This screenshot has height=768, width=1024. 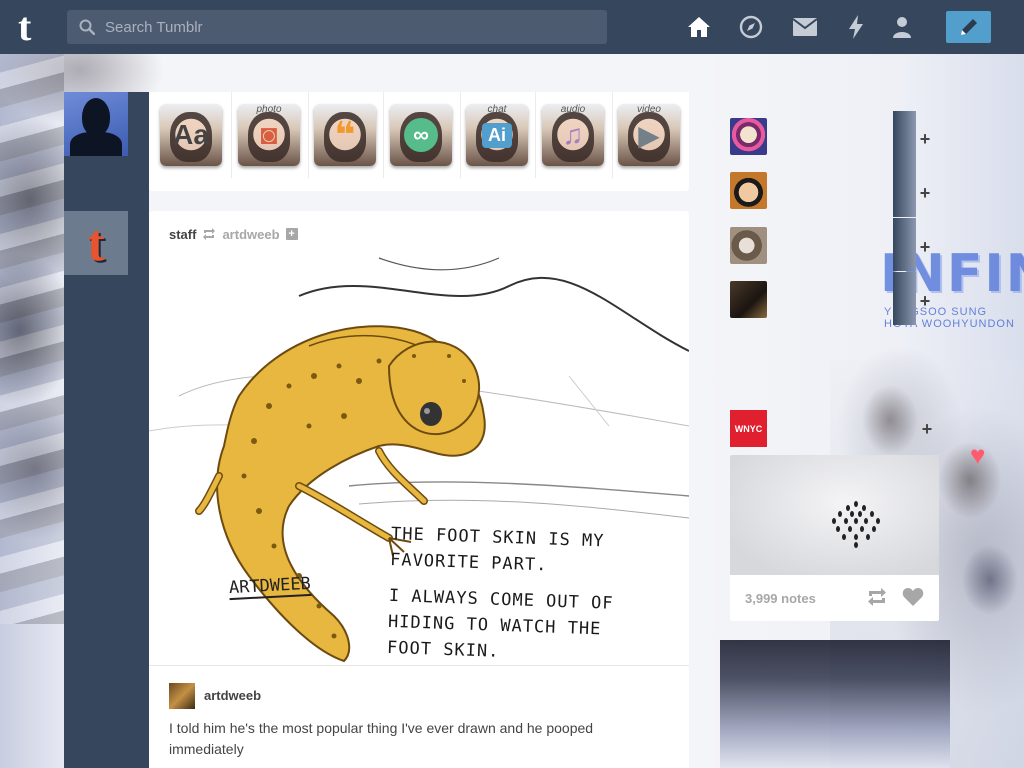 What do you see at coordinates (352, 27) in the screenshot?
I see `search-input` at bounding box center [352, 27].